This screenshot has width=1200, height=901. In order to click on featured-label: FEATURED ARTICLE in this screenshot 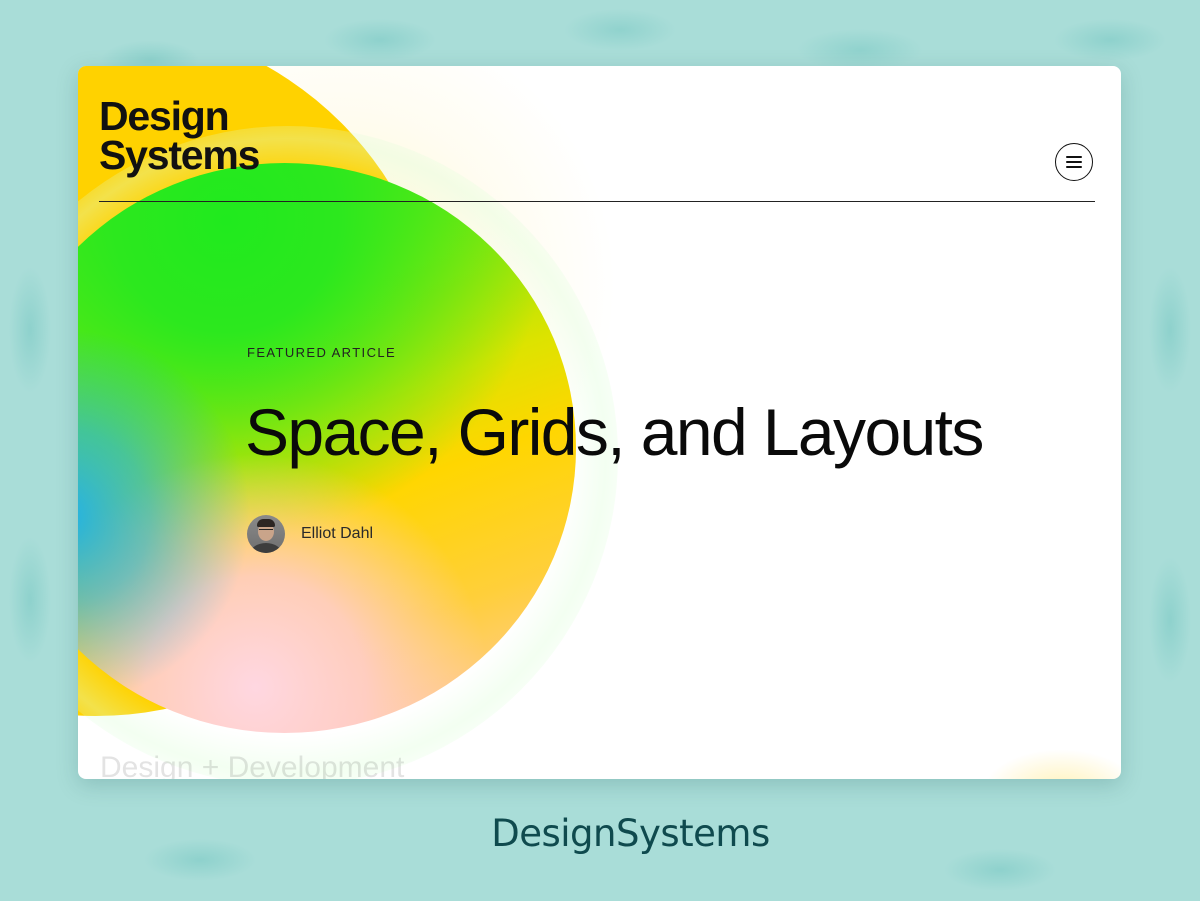, I will do `click(322, 352)`.